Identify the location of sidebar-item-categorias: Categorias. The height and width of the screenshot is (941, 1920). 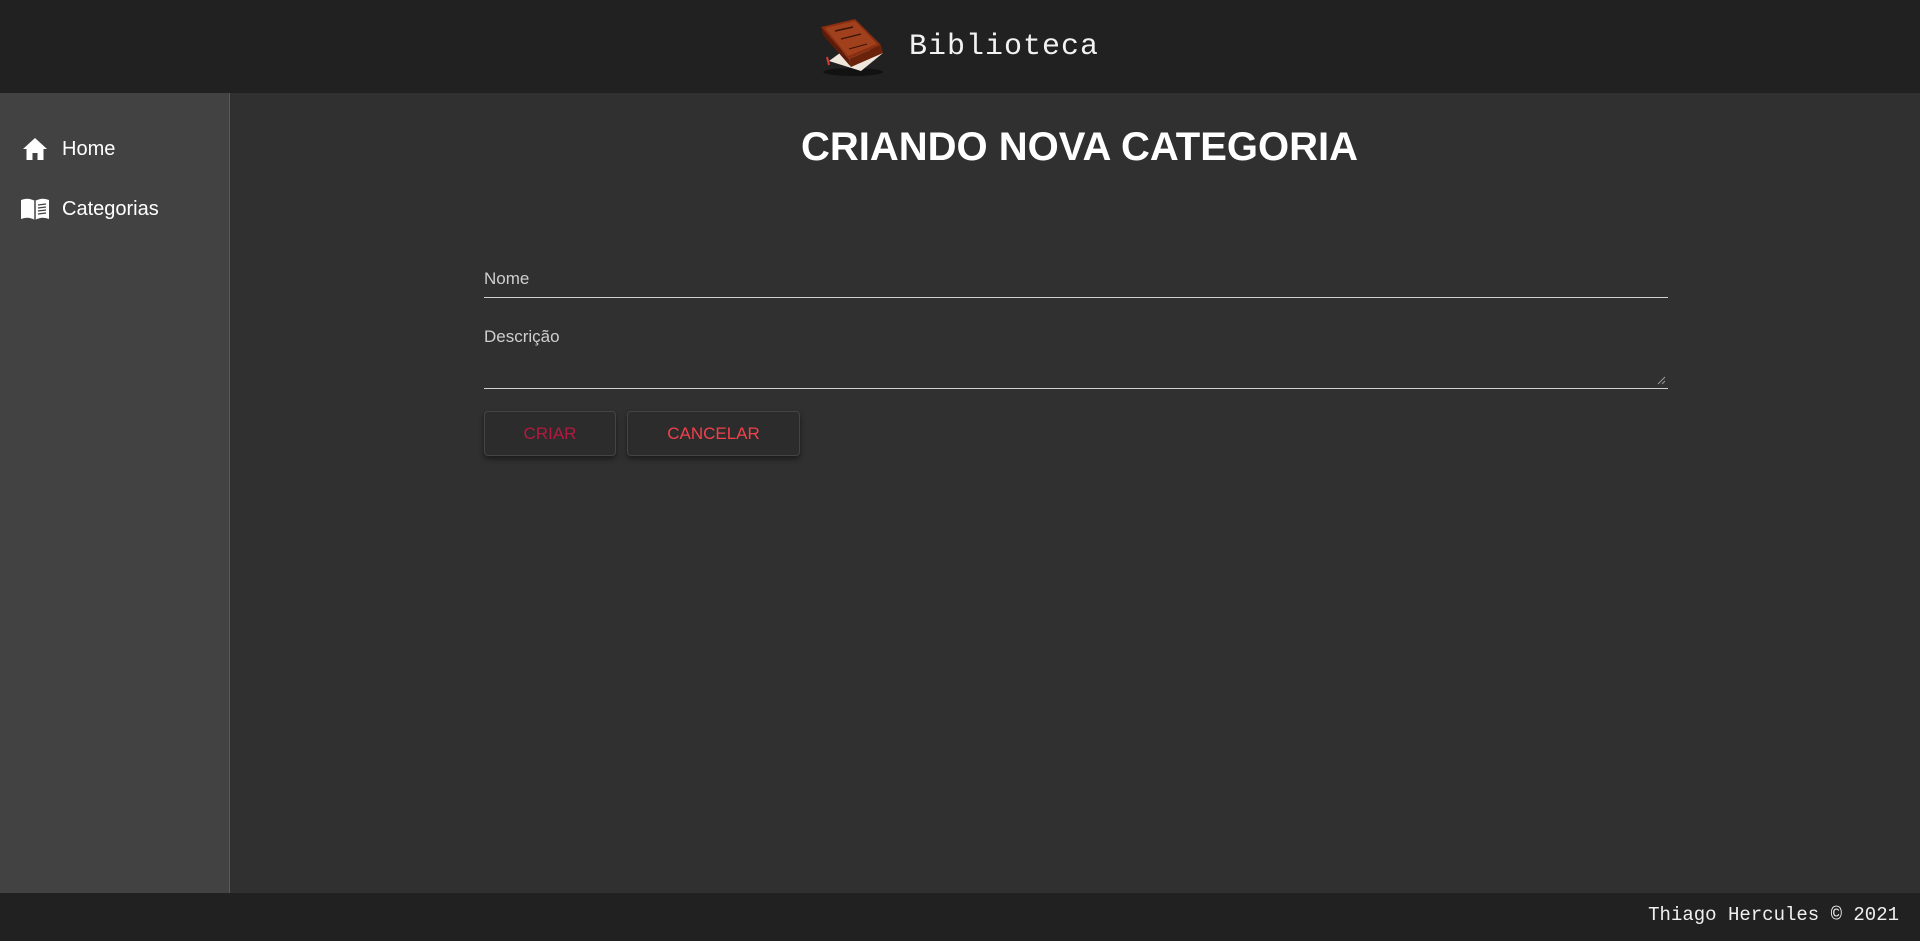
(114, 209).